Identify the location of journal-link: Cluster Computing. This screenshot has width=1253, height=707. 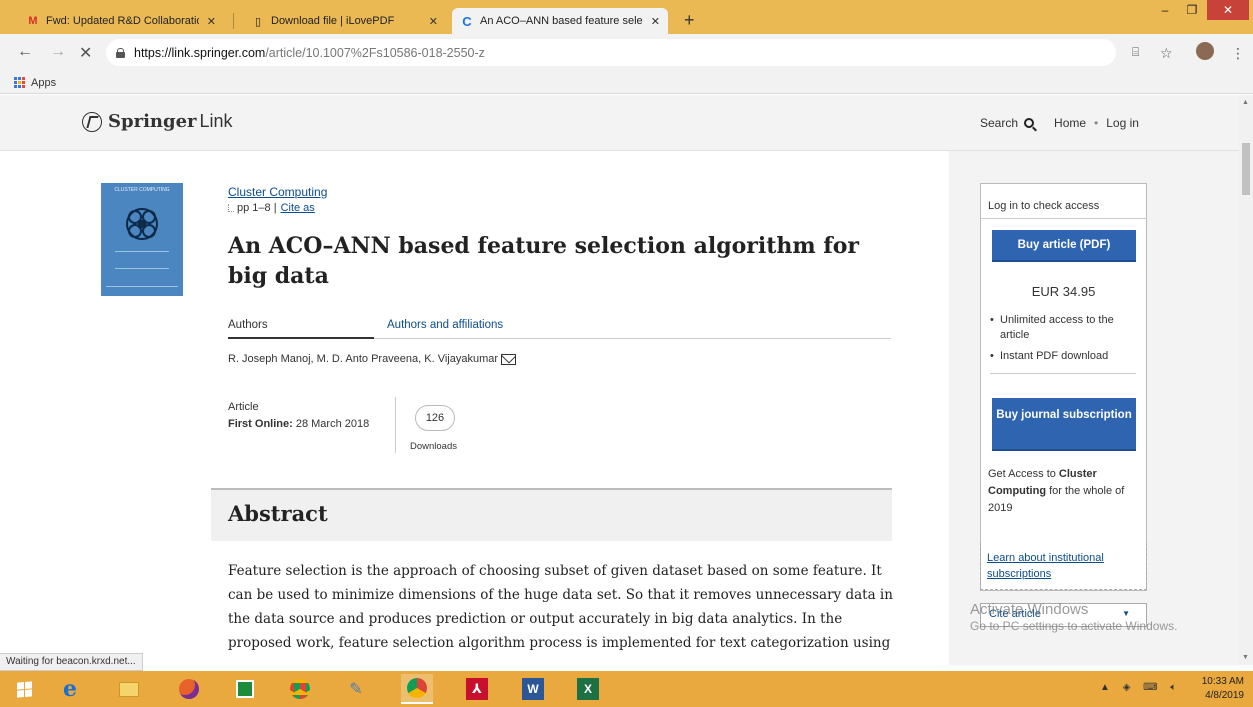
(277, 192).